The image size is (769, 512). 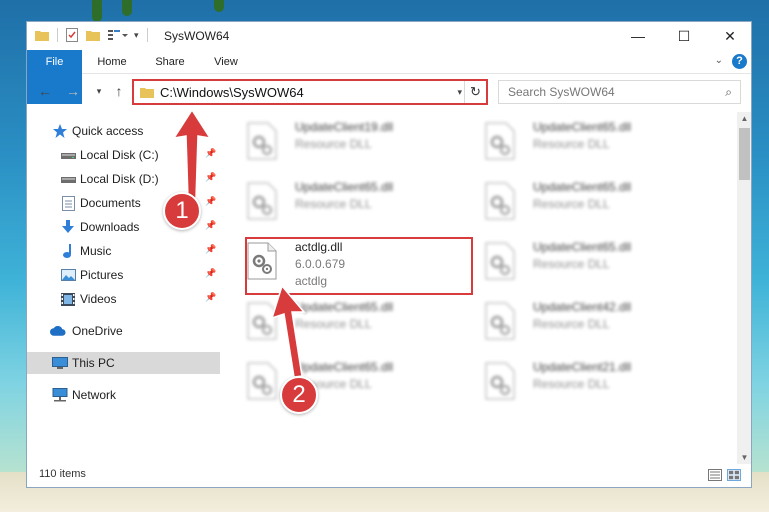 What do you see at coordinates (744, 457) in the screenshot?
I see `scroll-down-icon: ▼` at bounding box center [744, 457].